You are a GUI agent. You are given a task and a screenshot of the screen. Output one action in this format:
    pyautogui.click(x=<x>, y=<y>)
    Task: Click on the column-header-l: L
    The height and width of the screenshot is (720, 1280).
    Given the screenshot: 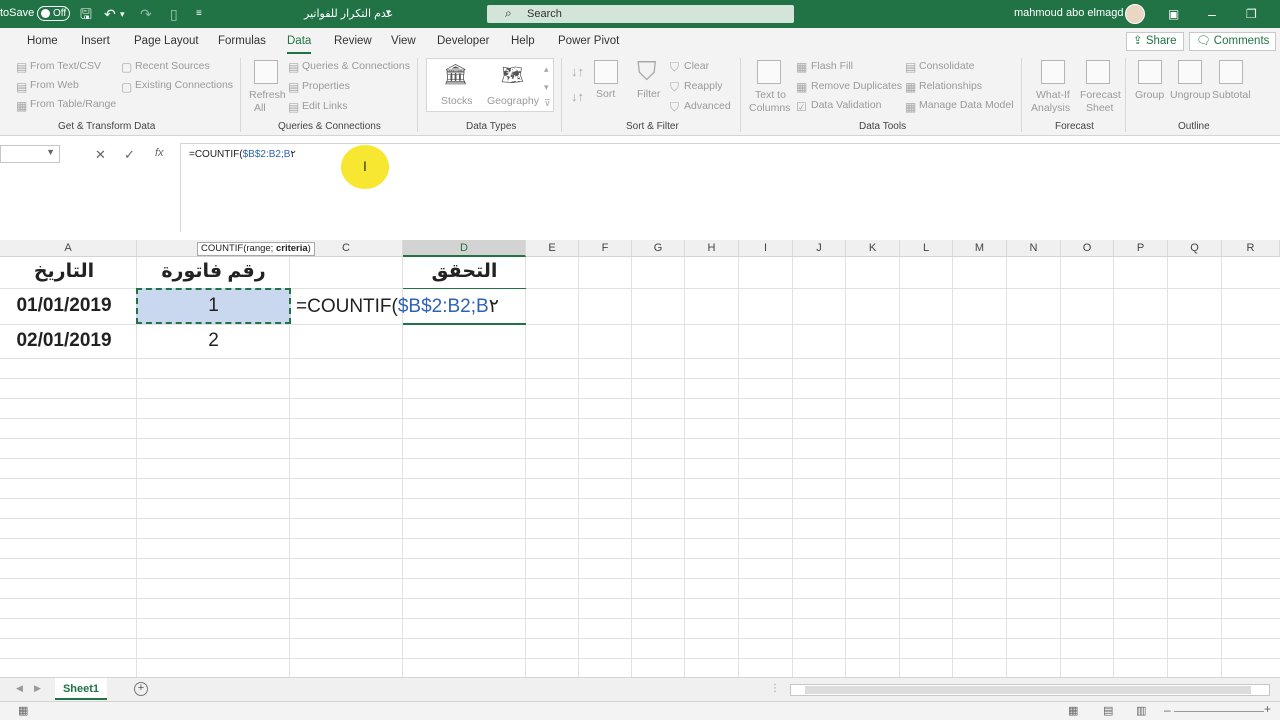 What is the action you would take?
    pyautogui.click(x=926, y=248)
    